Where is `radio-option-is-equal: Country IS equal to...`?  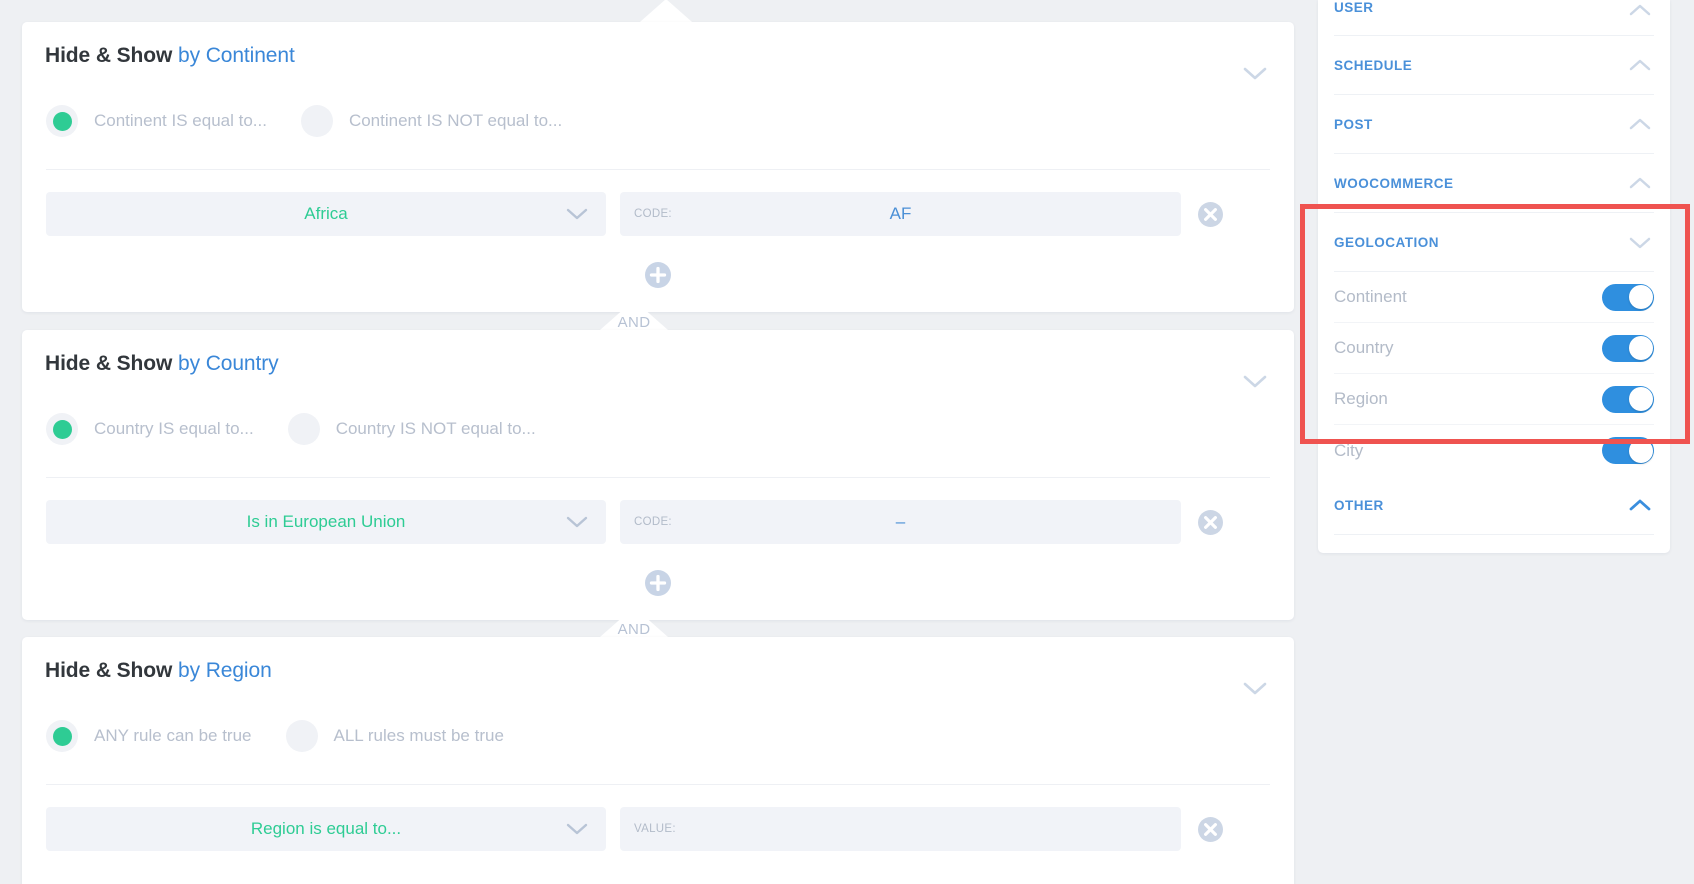 radio-option-is-equal: Country IS equal to... is located at coordinates (150, 429).